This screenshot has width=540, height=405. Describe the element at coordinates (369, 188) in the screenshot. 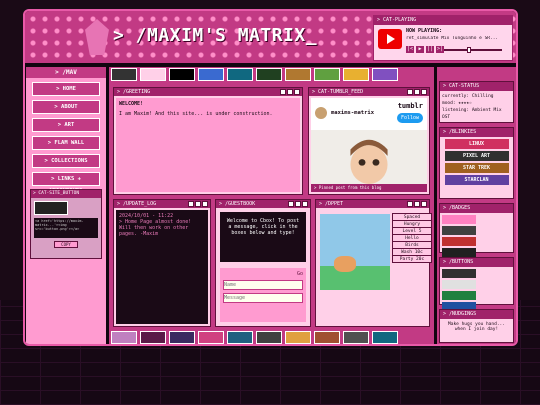

I see `tumblr-caption: > Pinned post from this blog` at that location.